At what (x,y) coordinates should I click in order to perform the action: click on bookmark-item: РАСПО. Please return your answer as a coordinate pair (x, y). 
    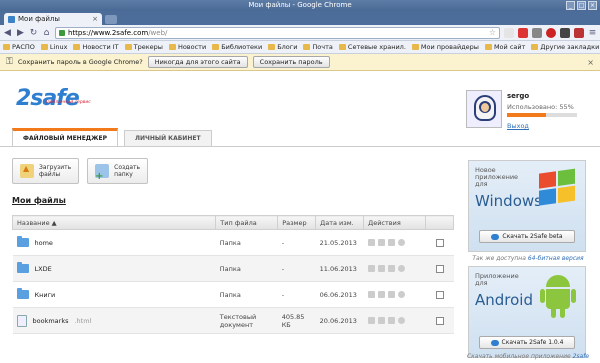
    Looking at the image, I should click on (19, 47).